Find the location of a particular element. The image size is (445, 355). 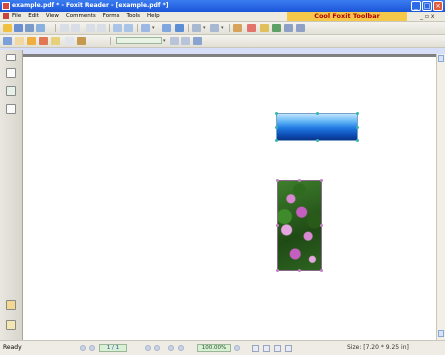

properties-icon is located at coordinates (300, 28).